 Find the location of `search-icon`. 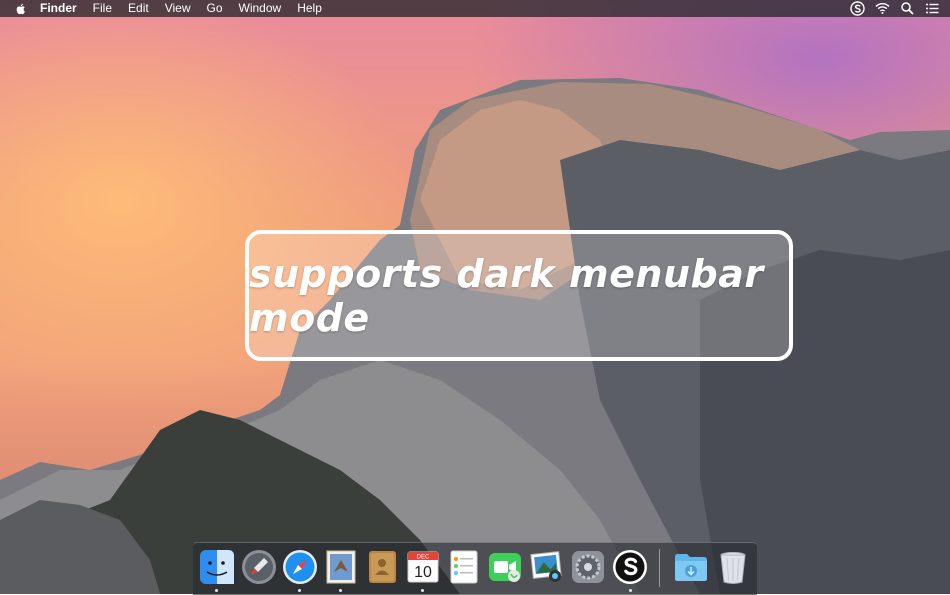

search-icon is located at coordinates (907, 8).